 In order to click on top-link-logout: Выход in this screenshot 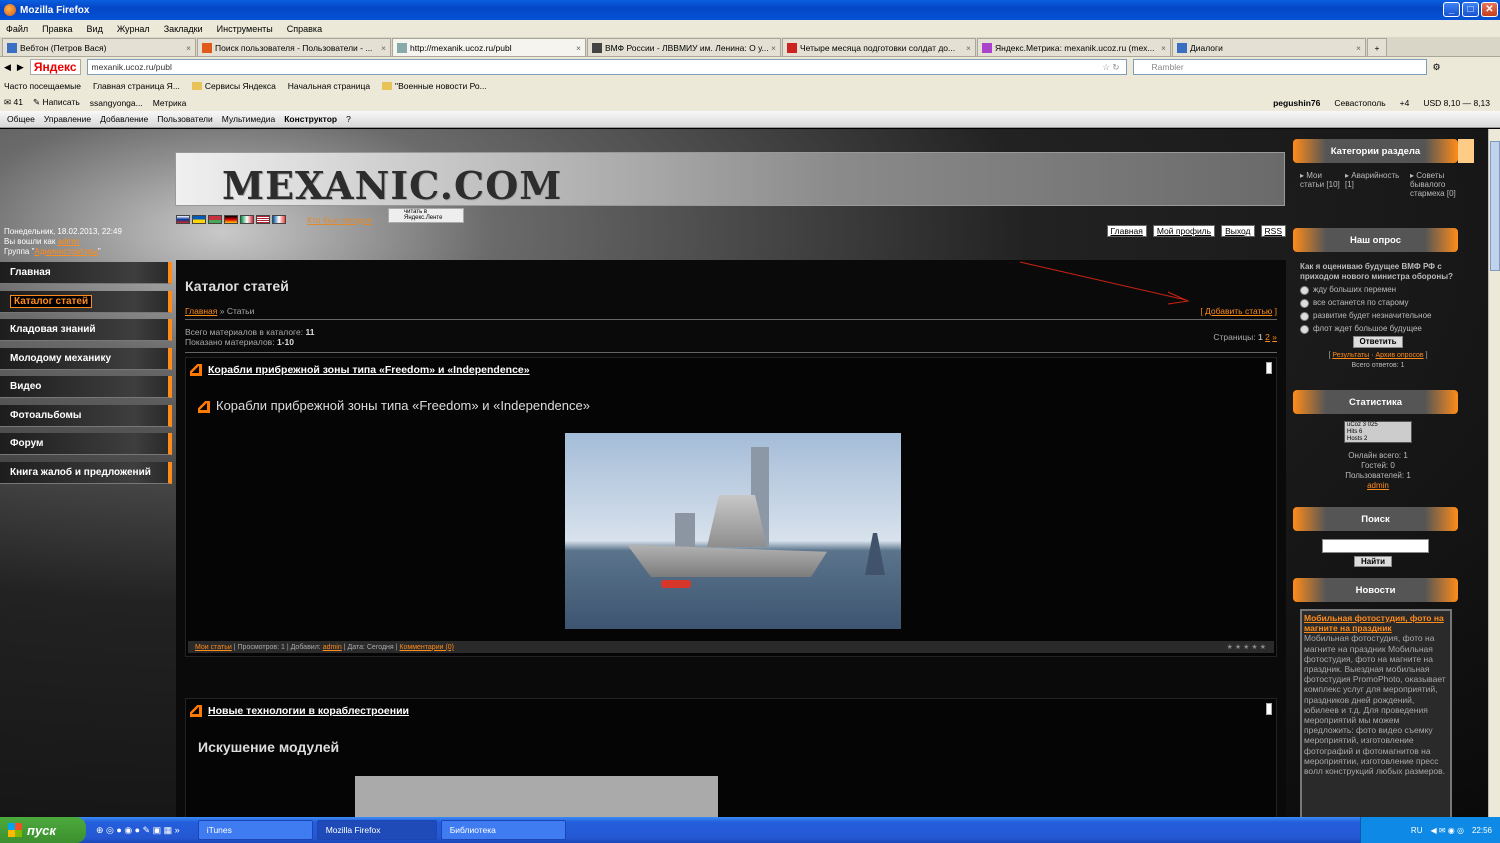, I will do `click(1238, 231)`.